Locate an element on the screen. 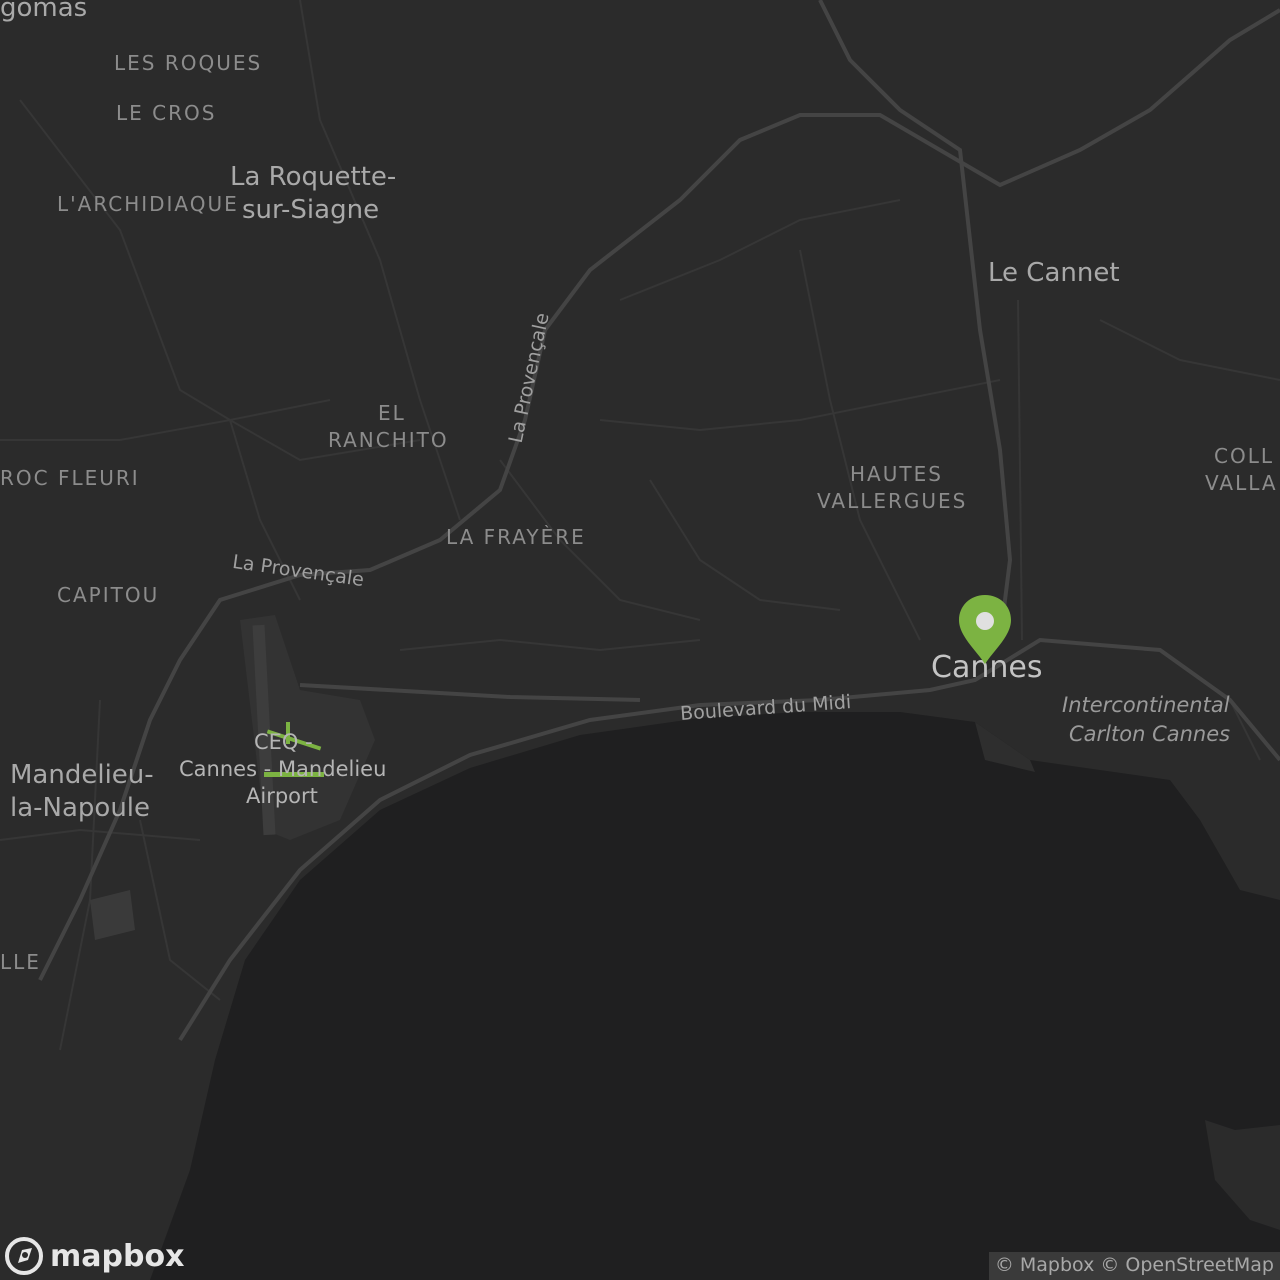 The height and width of the screenshot is (1280, 1280). label-airport-2: Airport is located at coordinates (282, 796).